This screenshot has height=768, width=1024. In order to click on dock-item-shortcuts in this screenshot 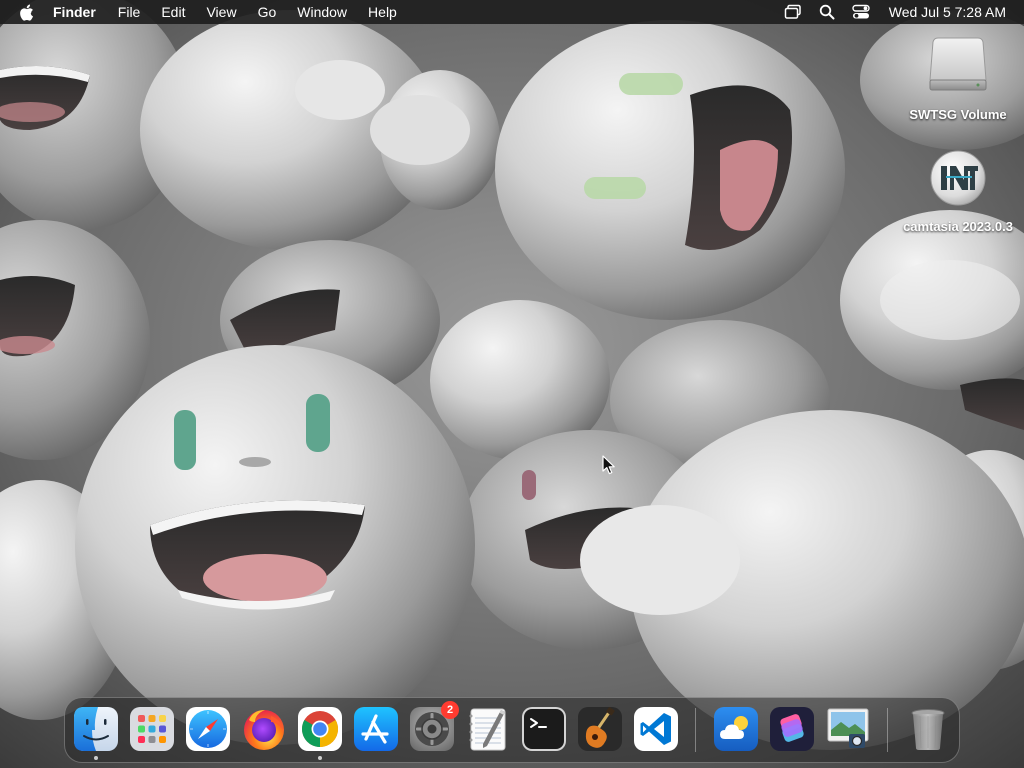, I will do `click(792, 729)`.